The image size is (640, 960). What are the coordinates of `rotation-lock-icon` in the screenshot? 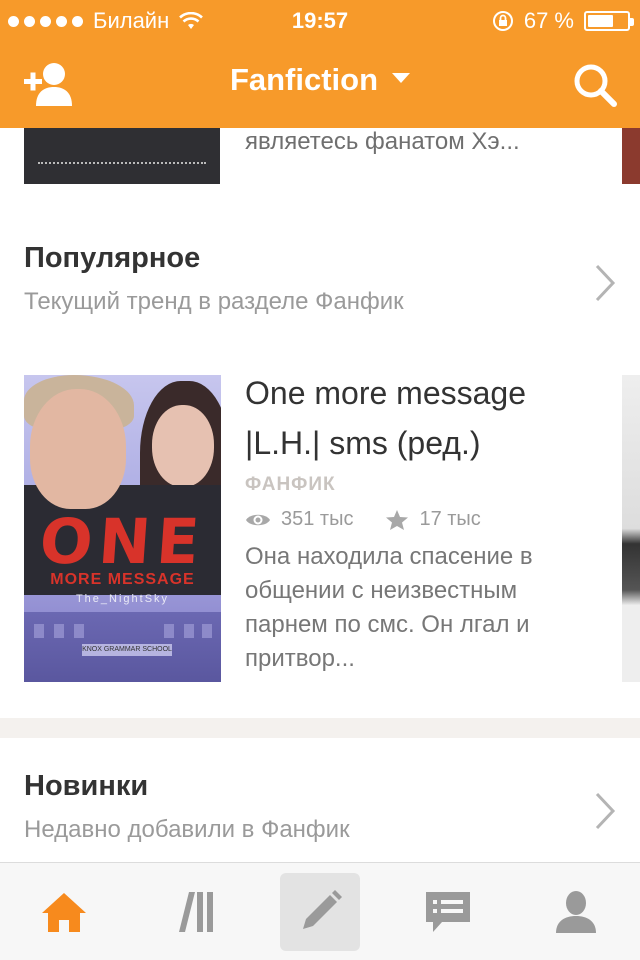 It's located at (502, 21).